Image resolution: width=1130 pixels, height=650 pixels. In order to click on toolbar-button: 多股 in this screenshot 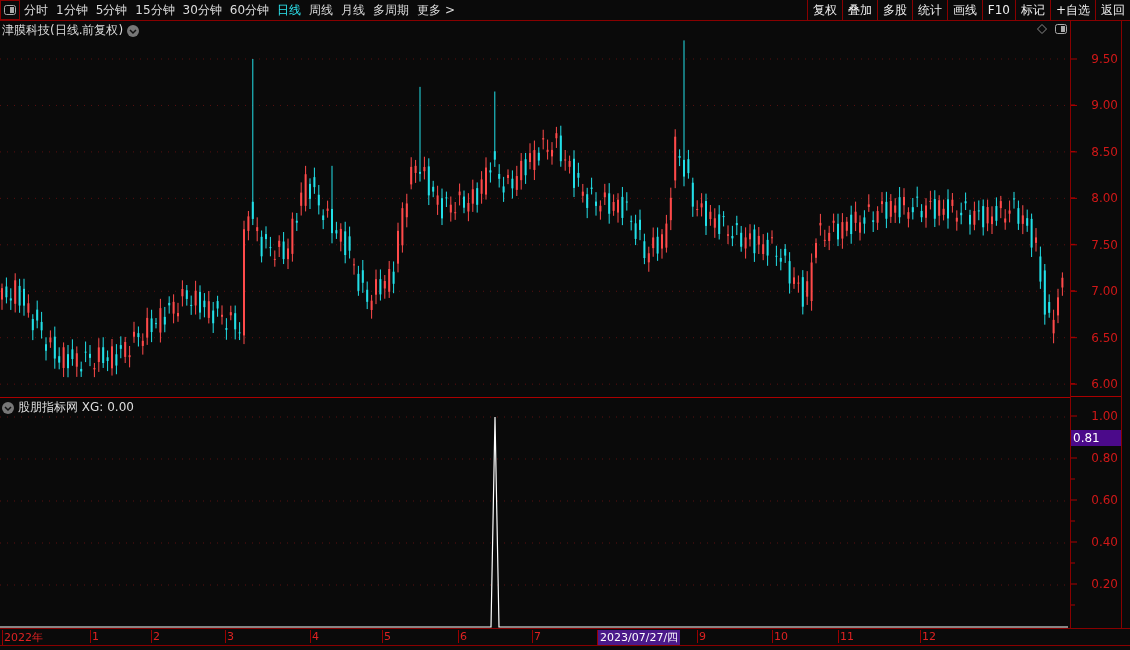, I will do `click(894, 10)`.